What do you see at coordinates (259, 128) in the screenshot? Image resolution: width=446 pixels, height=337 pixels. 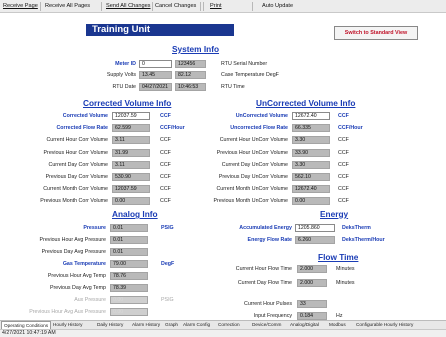 I see `uncorrected-flow-rate-label: Uncorrected Flow Rate` at bounding box center [259, 128].